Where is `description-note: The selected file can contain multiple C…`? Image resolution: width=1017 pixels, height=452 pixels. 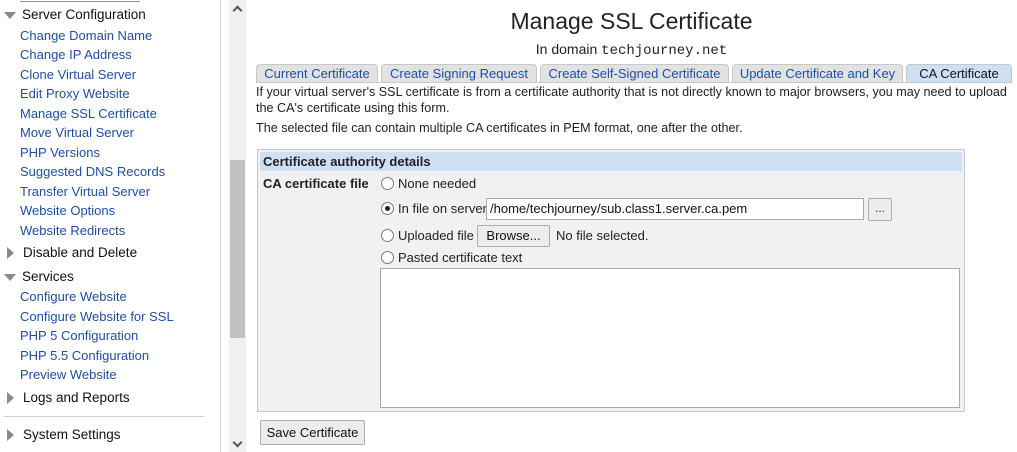
description-note: The selected file can contain multiple C… is located at coordinates (499, 128).